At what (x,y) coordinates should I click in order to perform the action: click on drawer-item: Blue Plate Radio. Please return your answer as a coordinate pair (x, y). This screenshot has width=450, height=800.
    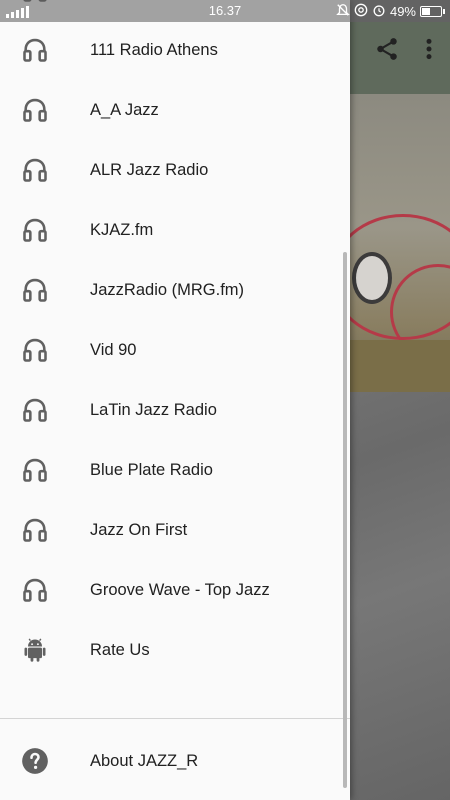
    Looking at the image, I should click on (175, 470).